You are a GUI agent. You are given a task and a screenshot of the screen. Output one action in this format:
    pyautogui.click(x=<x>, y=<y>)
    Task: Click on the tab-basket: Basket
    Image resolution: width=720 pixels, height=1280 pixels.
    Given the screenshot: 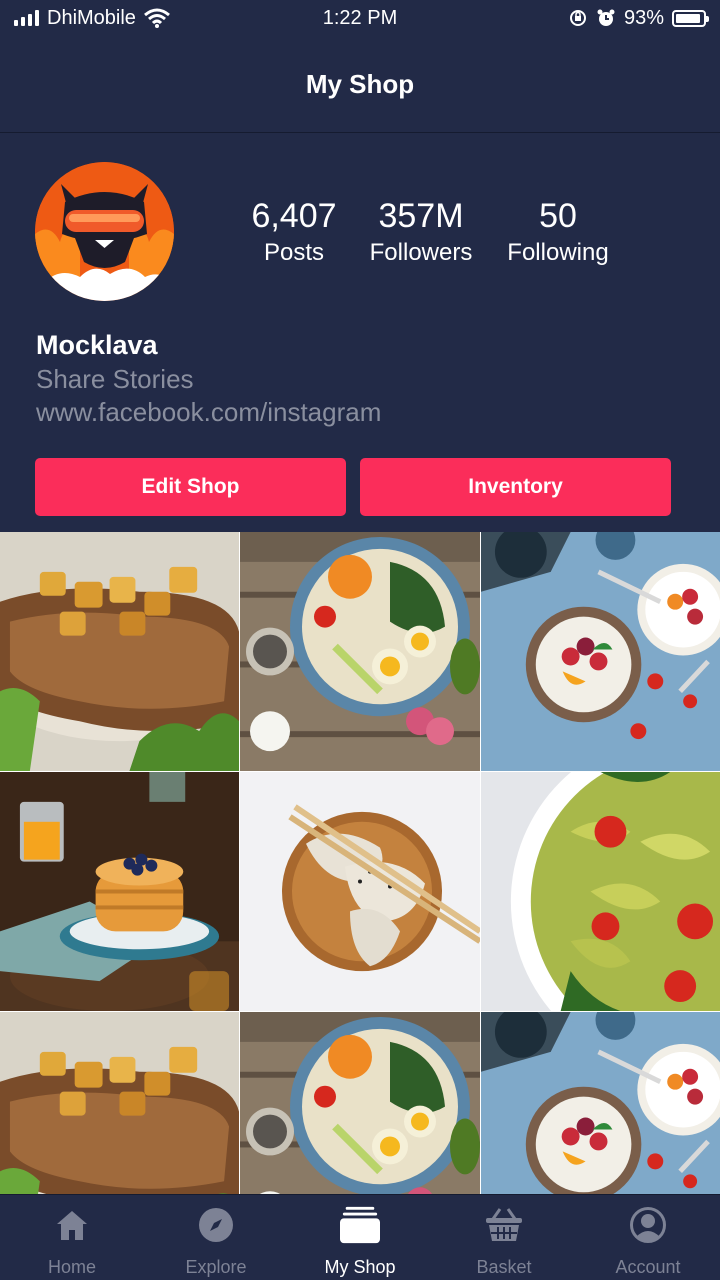 What is the action you would take?
    pyautogui.click(x=504, y=1237)
    